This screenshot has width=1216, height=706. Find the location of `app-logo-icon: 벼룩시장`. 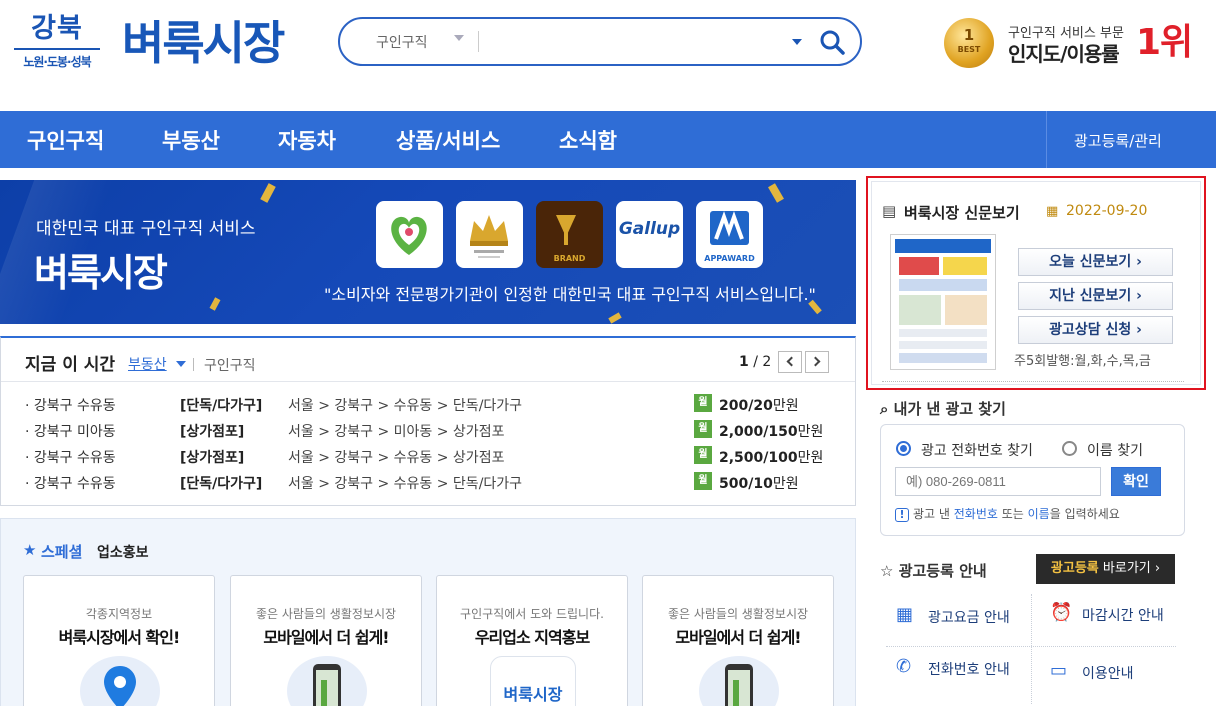

app-logo-icon: 벼룩시장 is located at coordinates (533, 681).